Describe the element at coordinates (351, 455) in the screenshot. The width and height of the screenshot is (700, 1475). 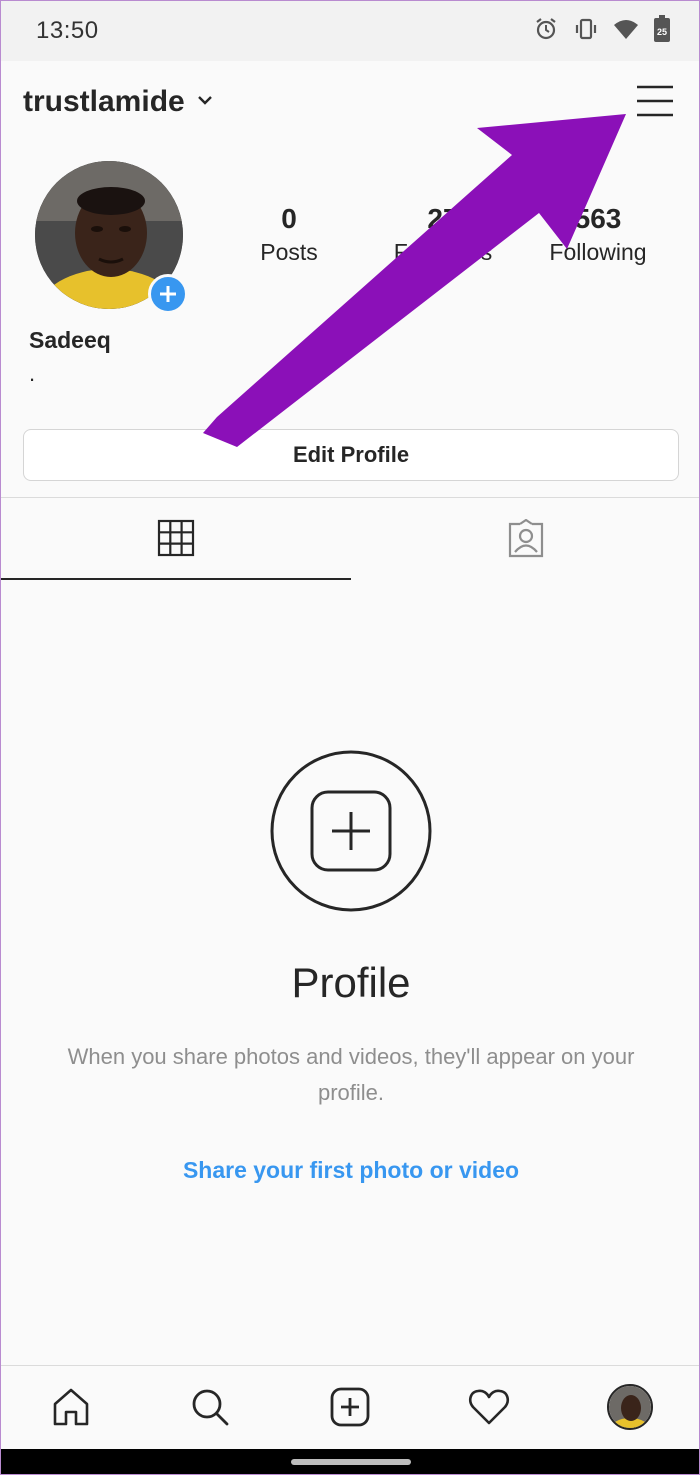
I see `edit-profile-button: Edit Profile` at that location.